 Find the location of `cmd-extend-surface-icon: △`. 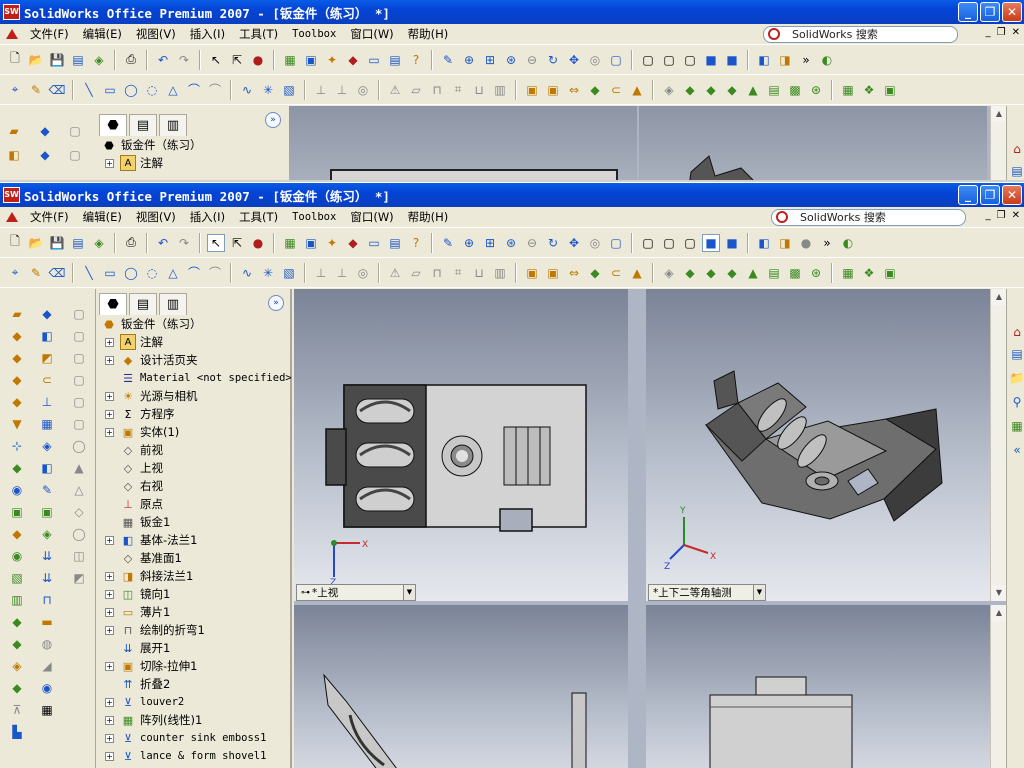

cmd-extend-surface-icon: △ is located at coordinates (79, 490).